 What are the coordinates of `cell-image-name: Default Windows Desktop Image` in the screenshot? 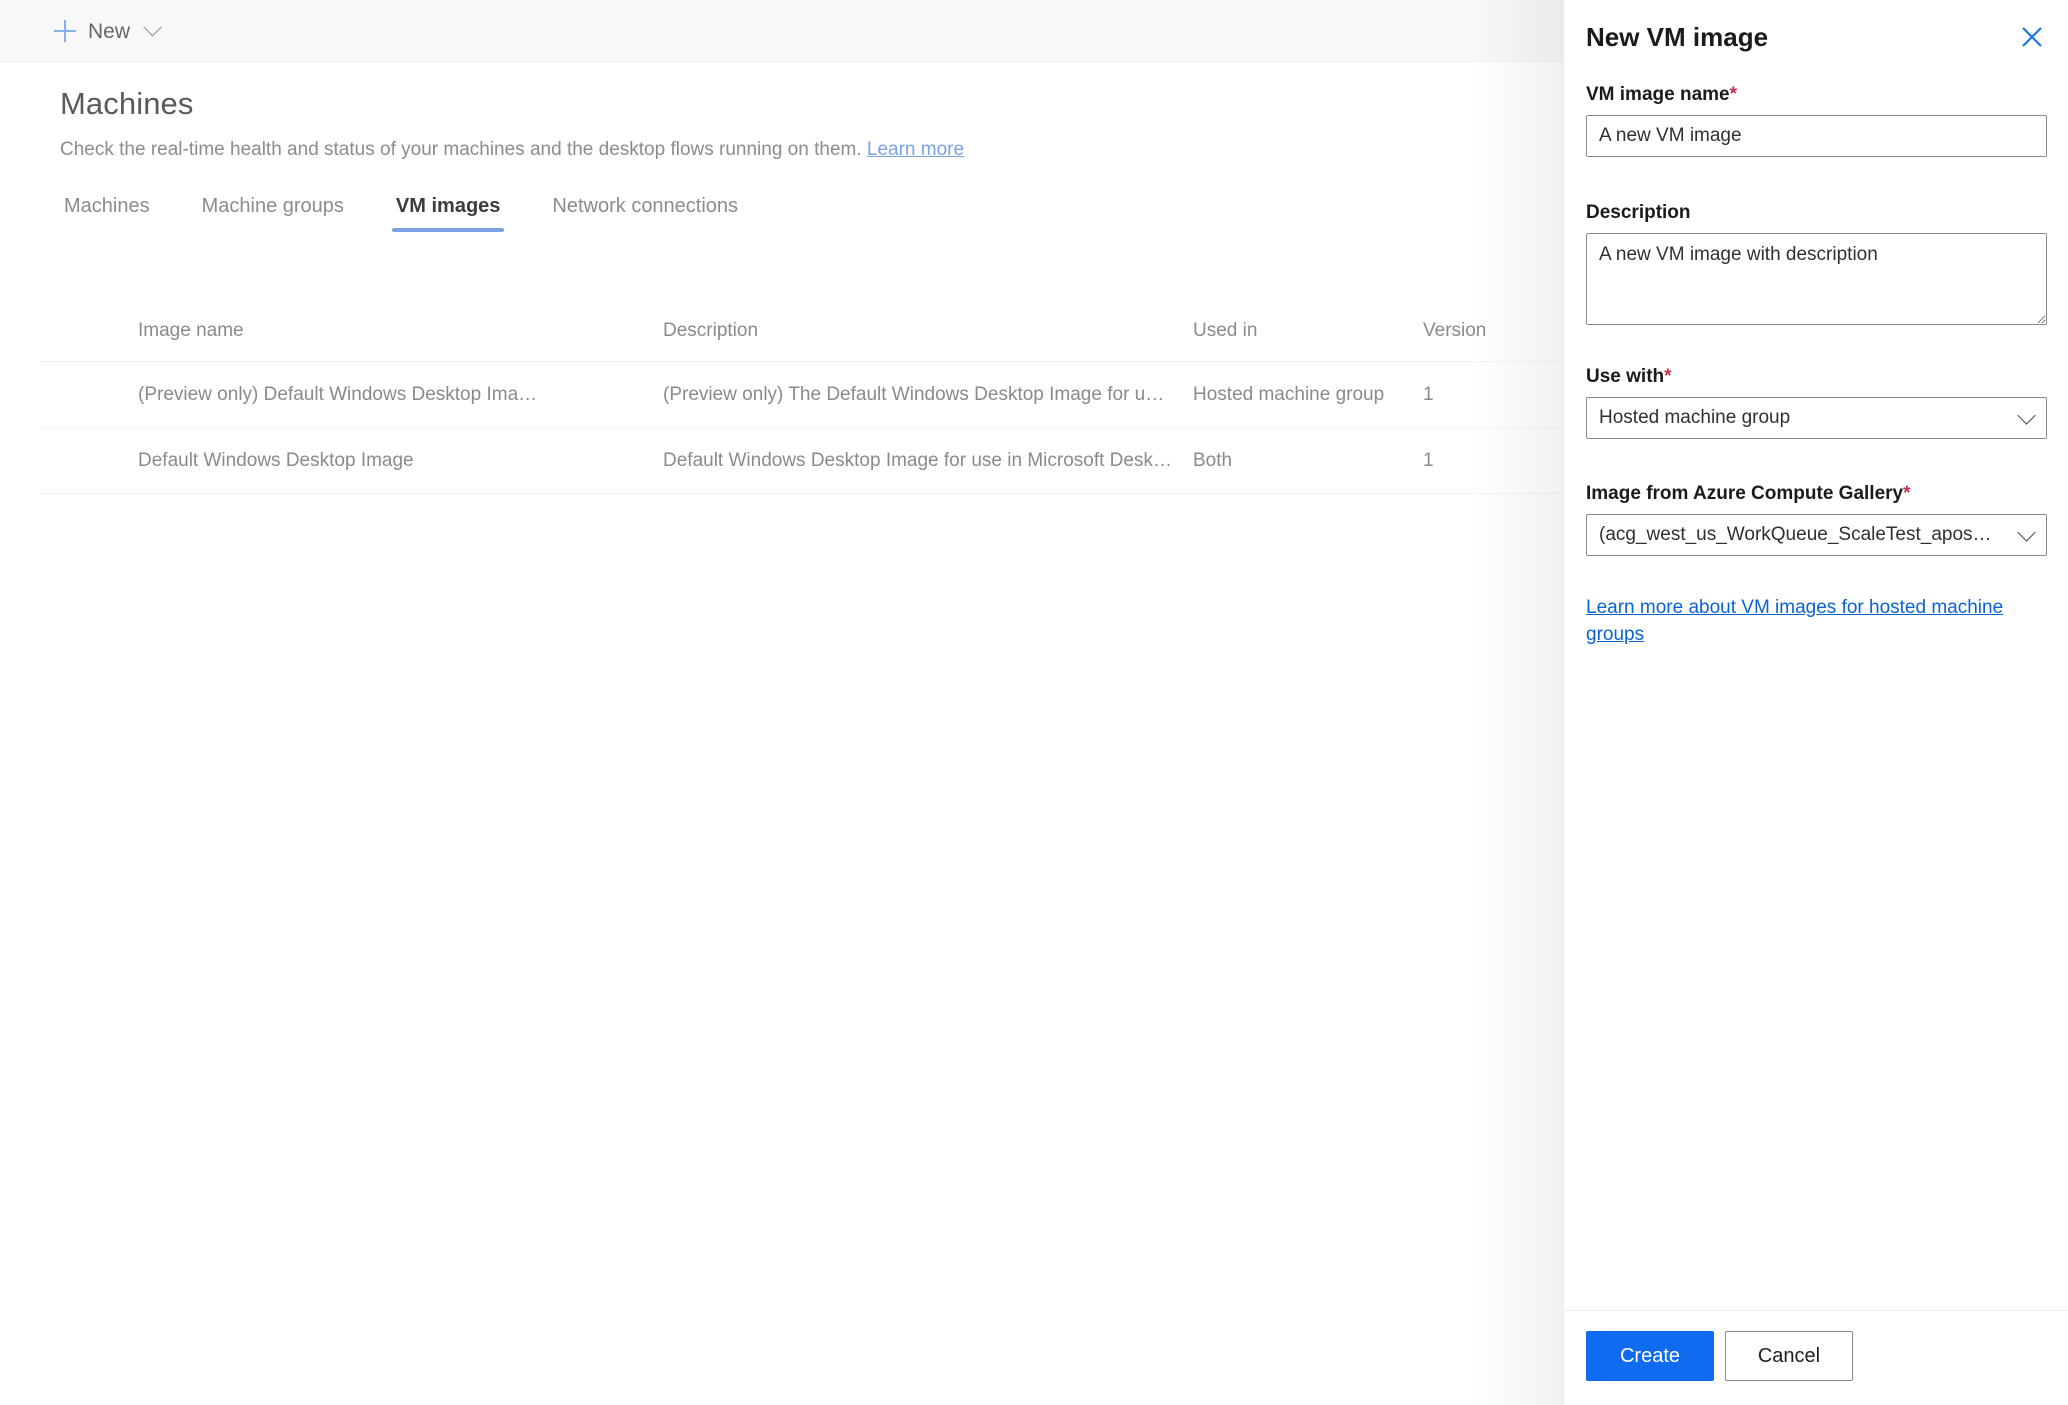 It's located at (276, 460).